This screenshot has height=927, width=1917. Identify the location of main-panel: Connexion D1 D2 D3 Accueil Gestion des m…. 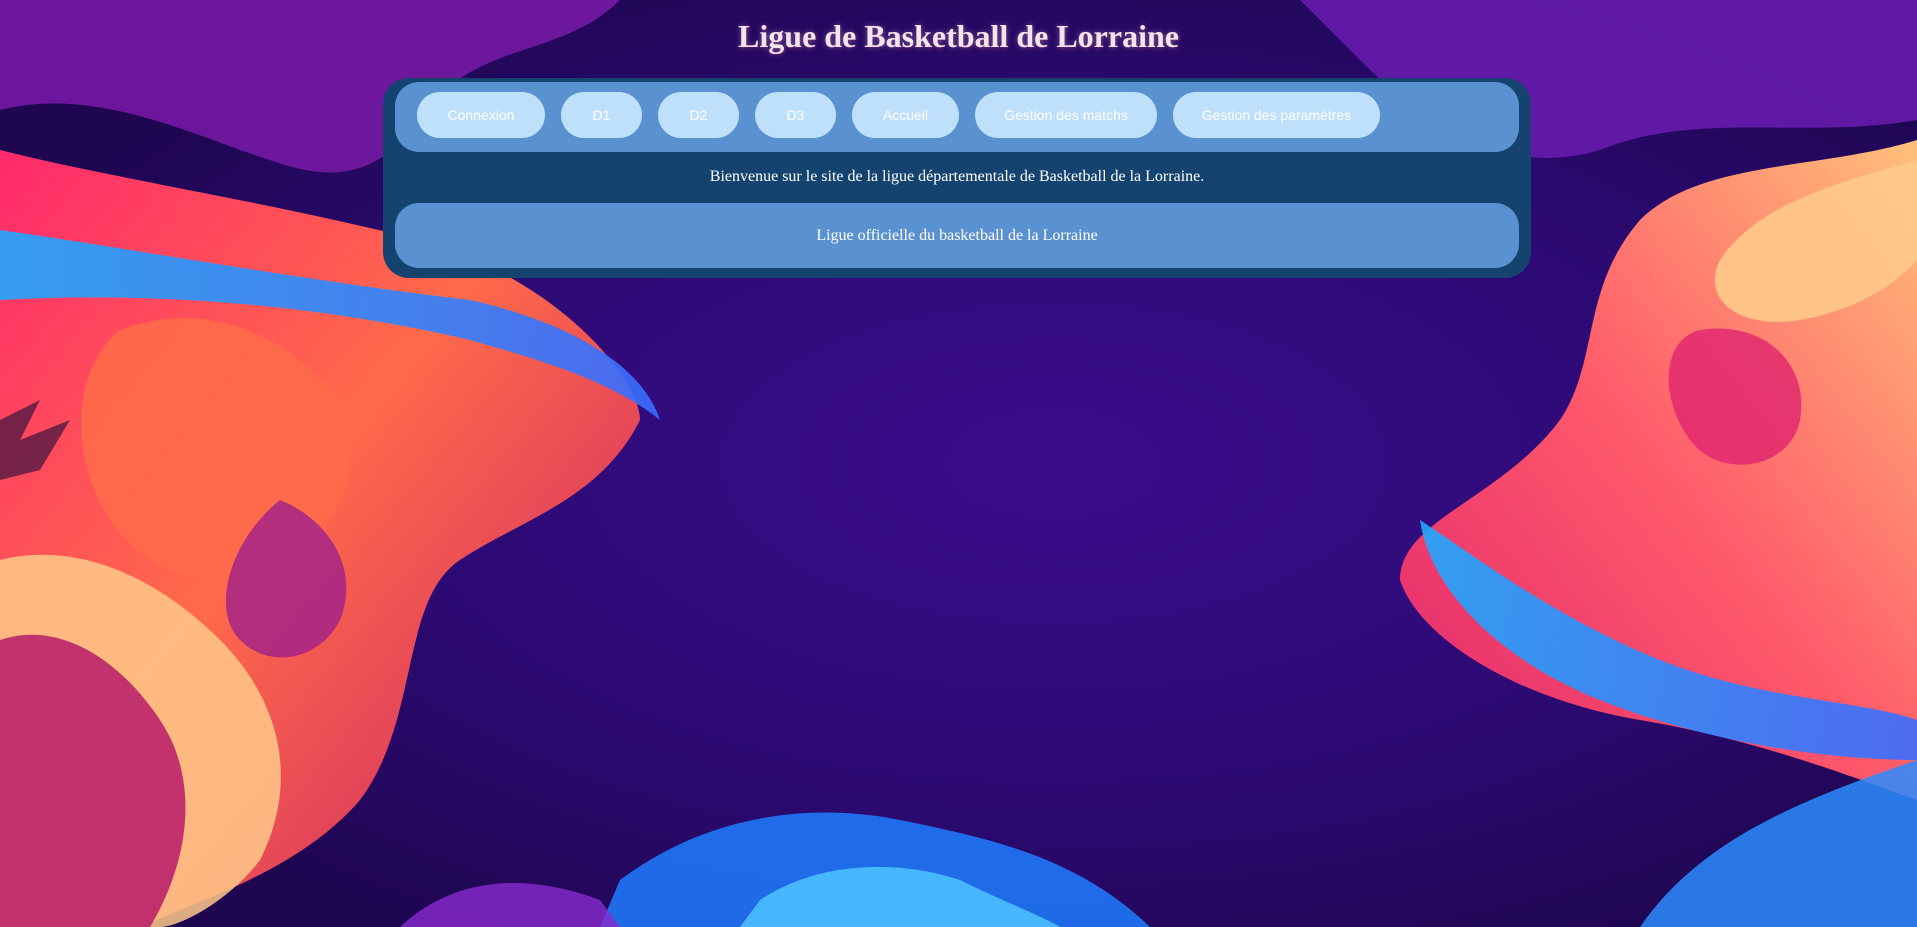
(957, 178).